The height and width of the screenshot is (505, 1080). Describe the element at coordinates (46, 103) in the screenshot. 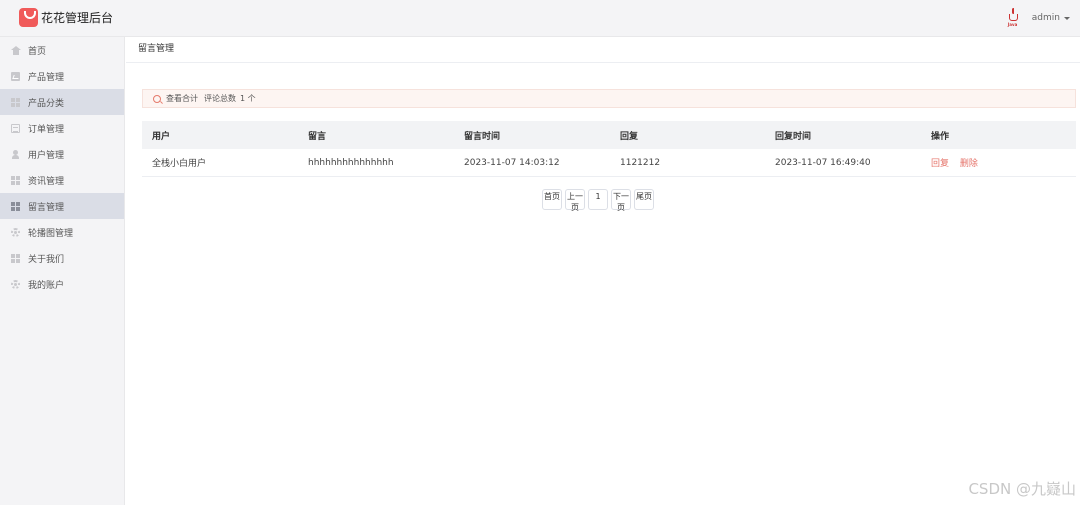

I see `sidebar-item-label: 产品分类` at that location.